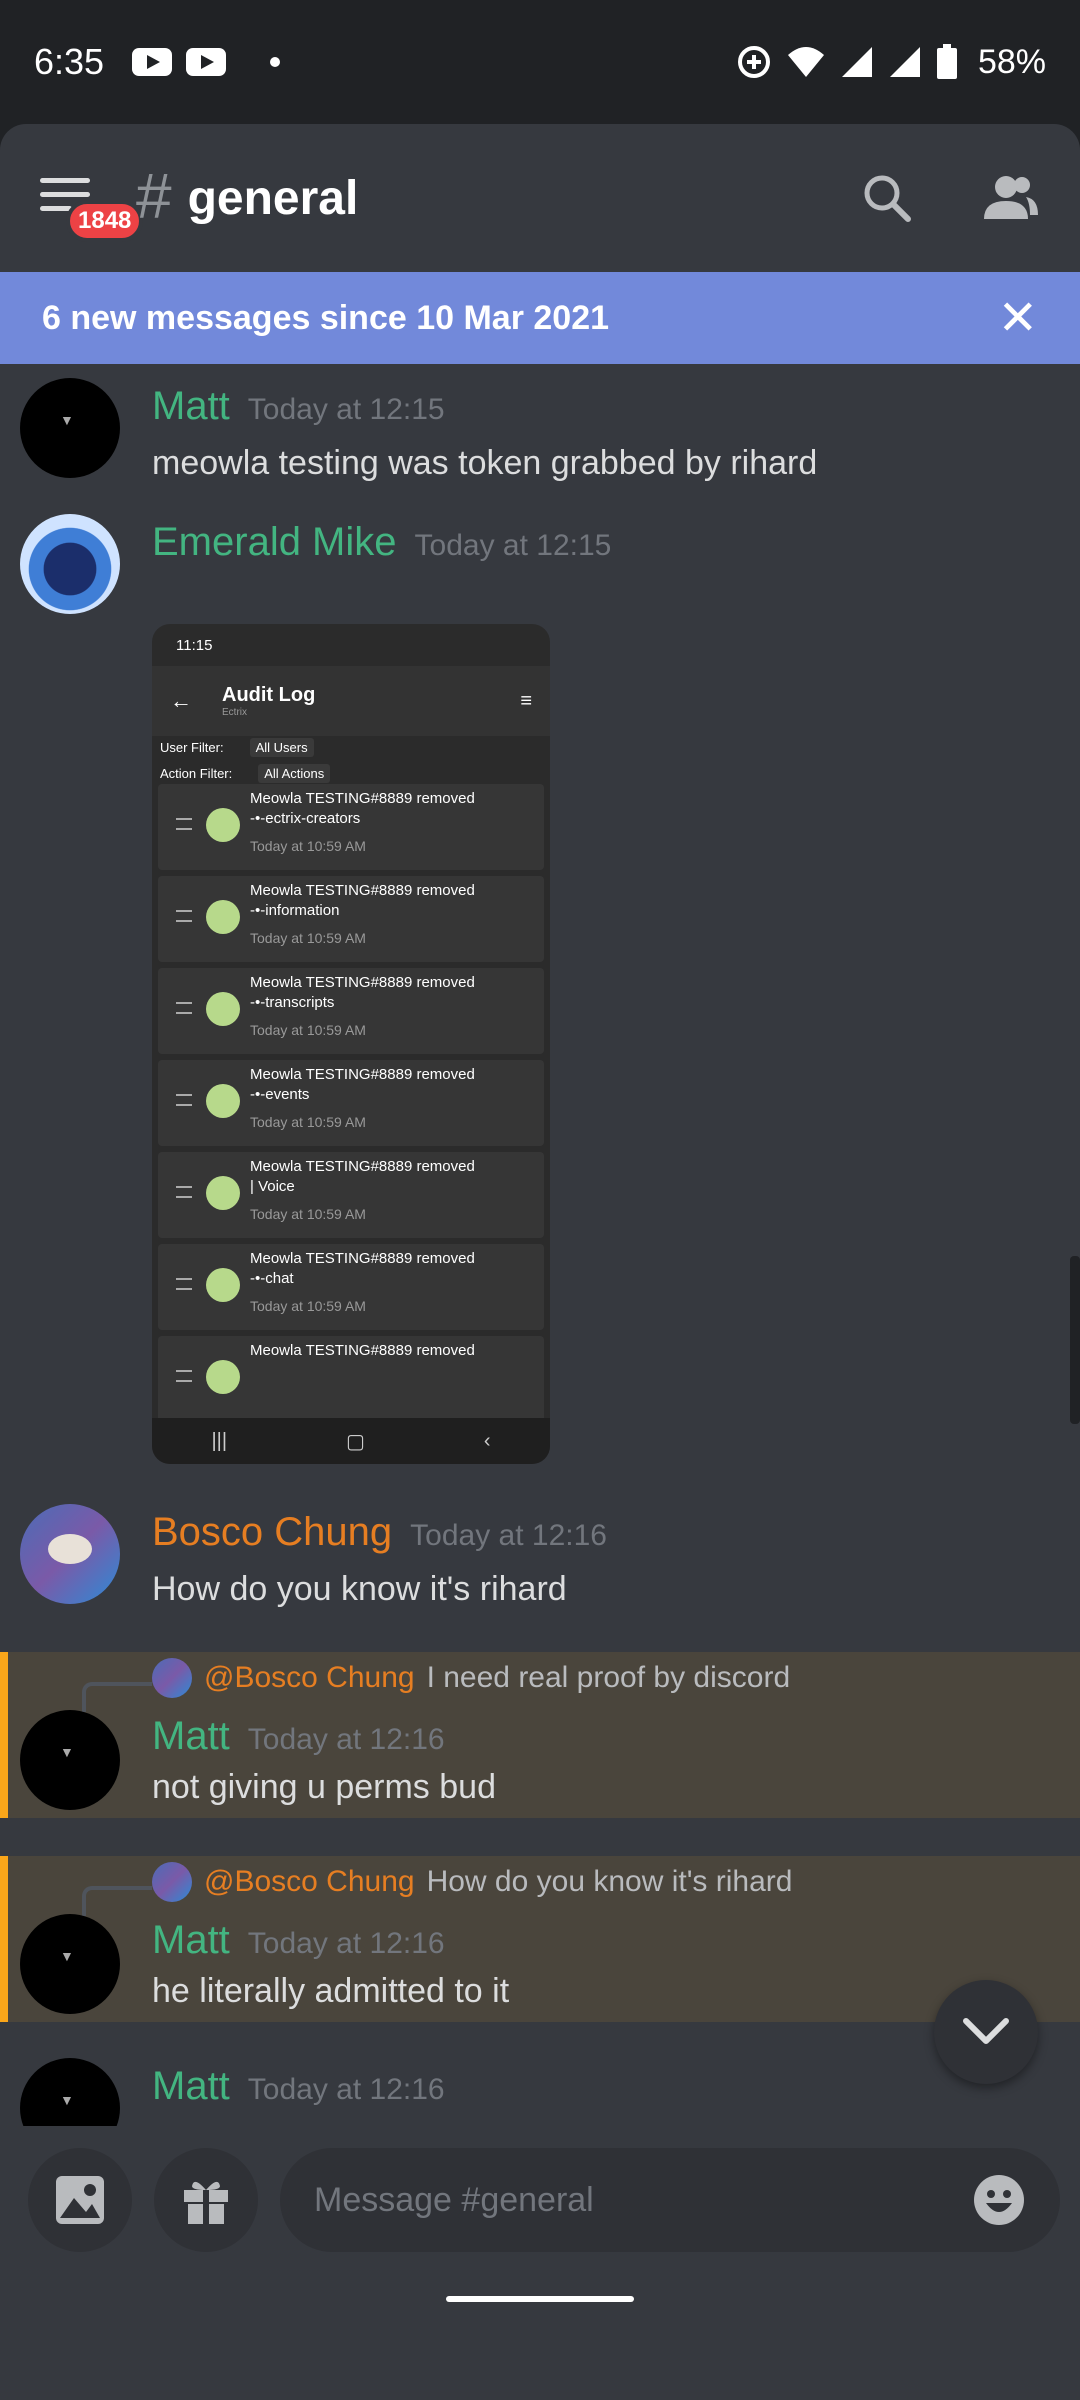 The width and height of the screenshot is (1080, 2400). Describe the element at coordinates (508, 1535) in the screenshot. I see `timestamp: Today at 12:16` at that location.